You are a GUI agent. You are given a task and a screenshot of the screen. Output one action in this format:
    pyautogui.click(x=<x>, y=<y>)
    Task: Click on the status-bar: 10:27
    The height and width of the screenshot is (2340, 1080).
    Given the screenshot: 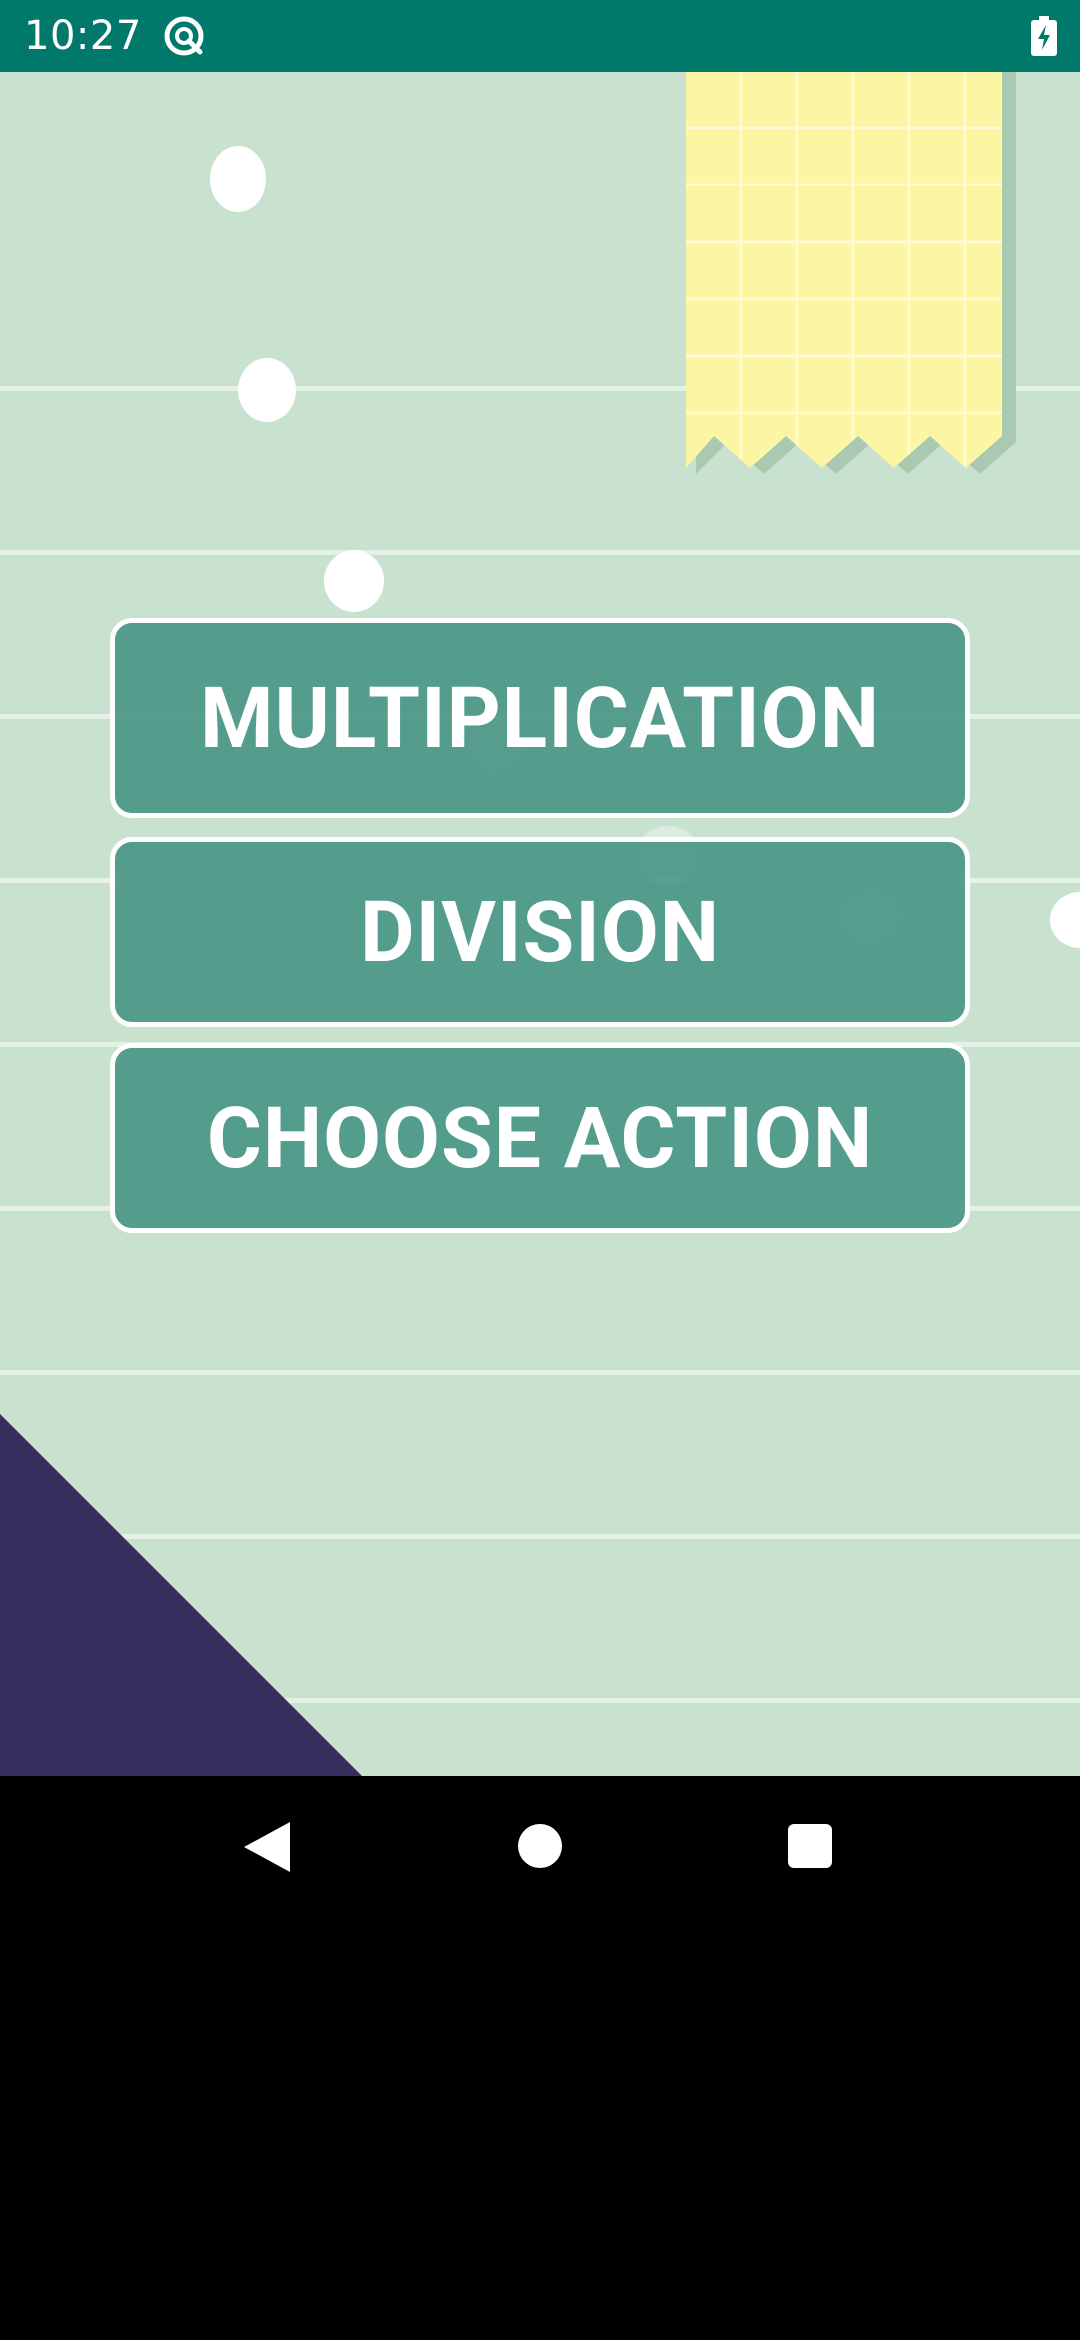 What is the action you would take?
    pyautogui.click(x=540, y=36)
    